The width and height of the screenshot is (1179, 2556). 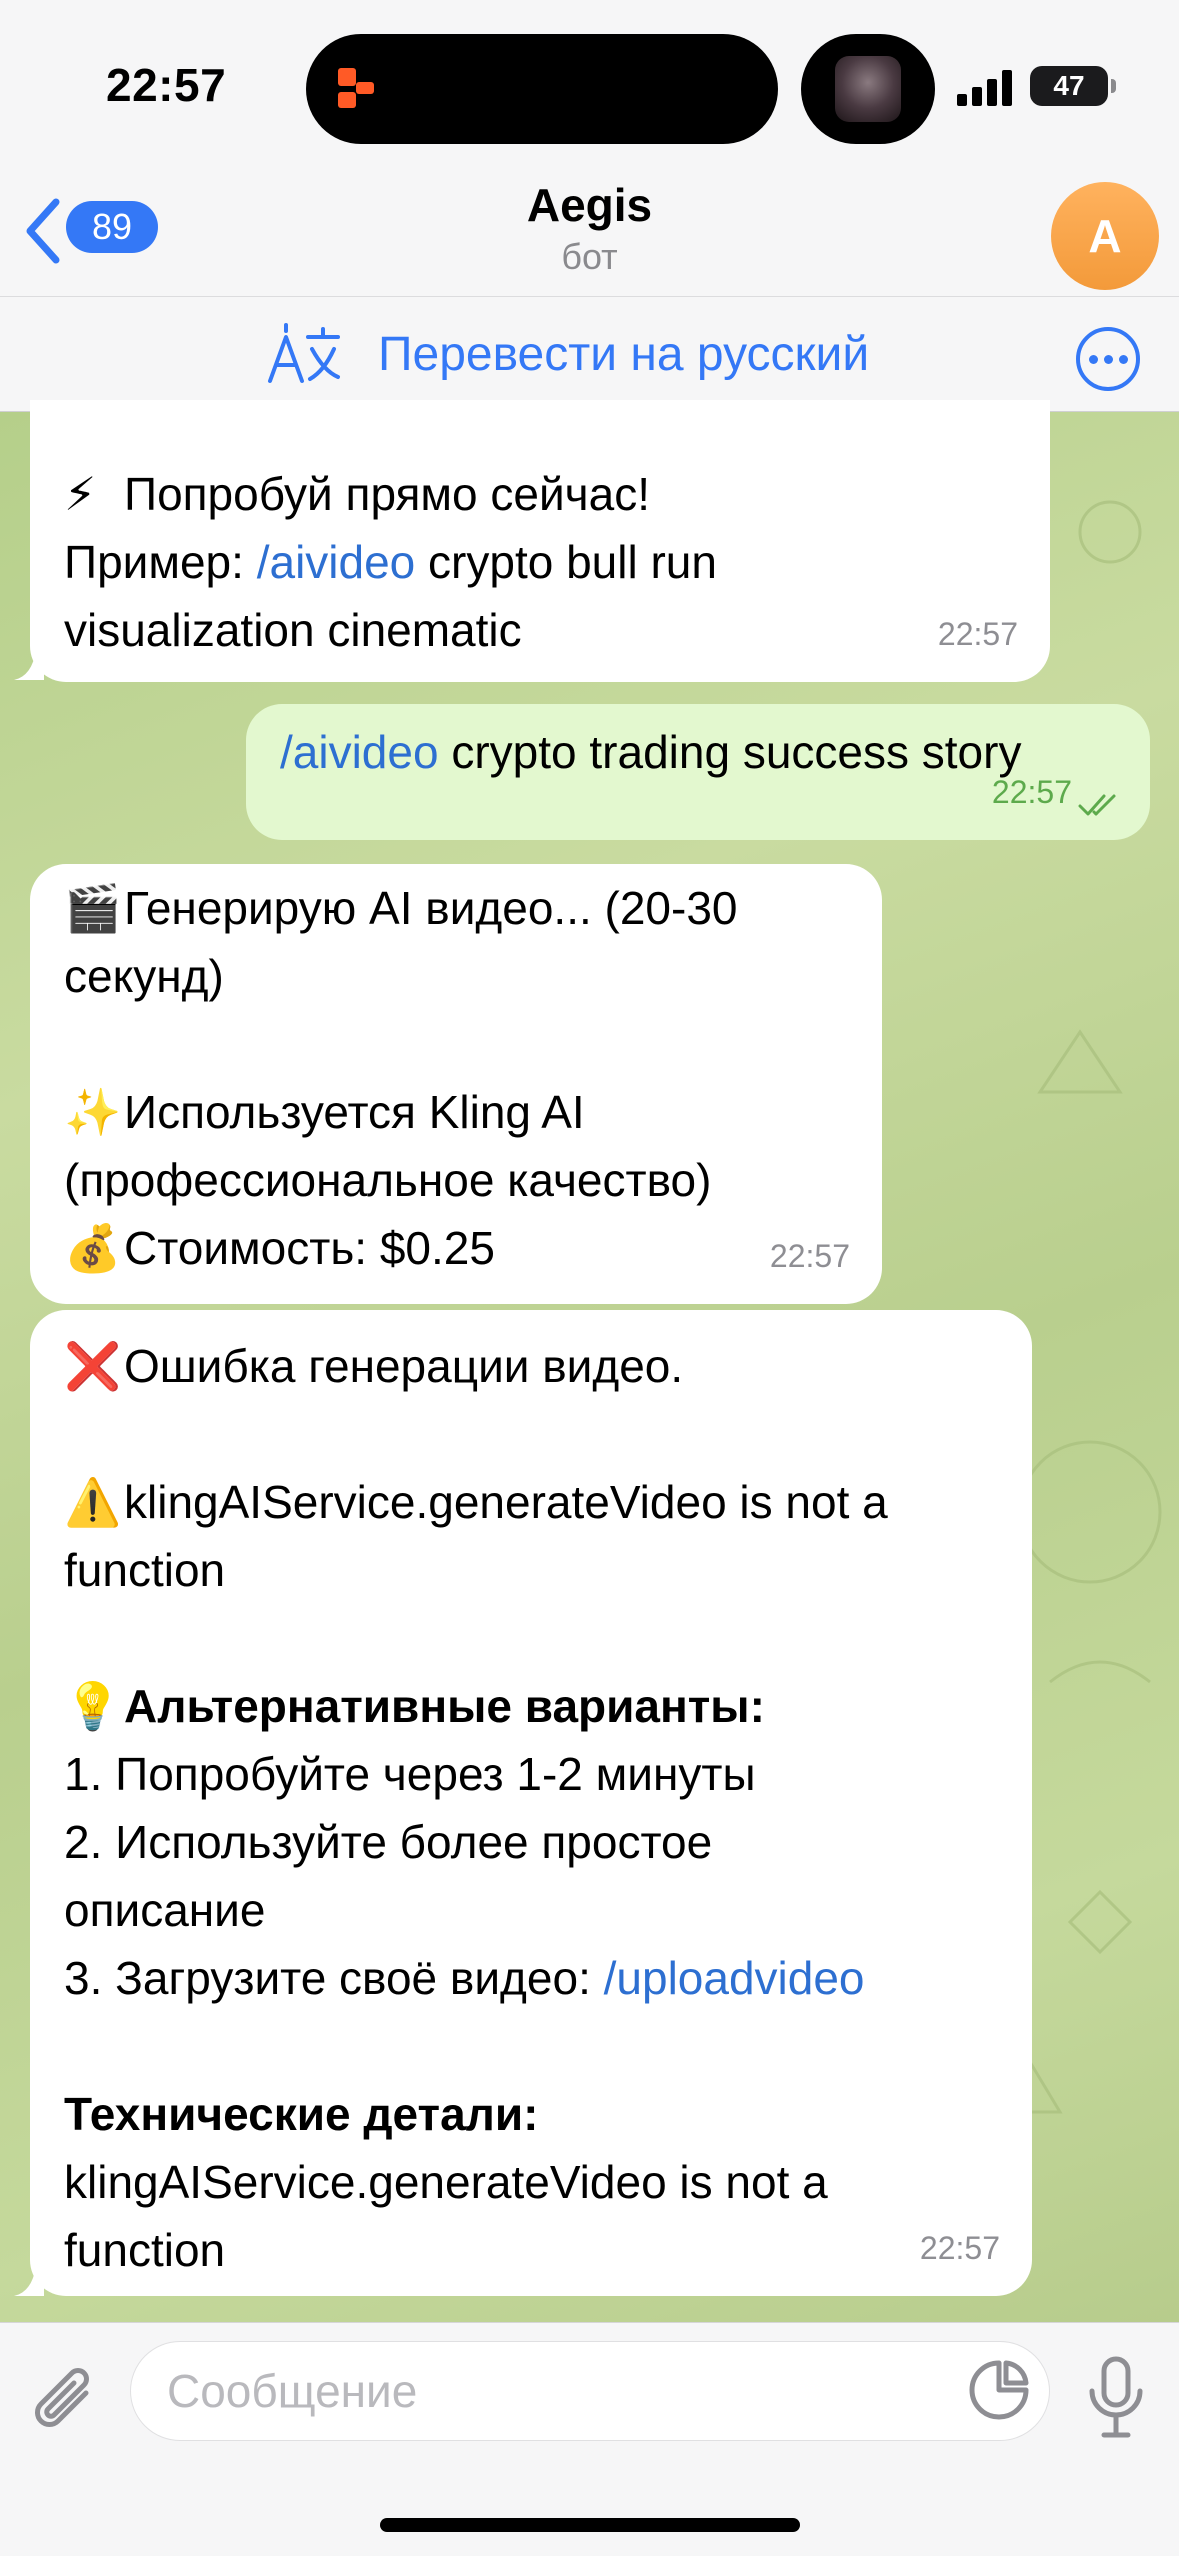 I want to click on translate-bar: Перевести на русский, so click(x=589, y=354).